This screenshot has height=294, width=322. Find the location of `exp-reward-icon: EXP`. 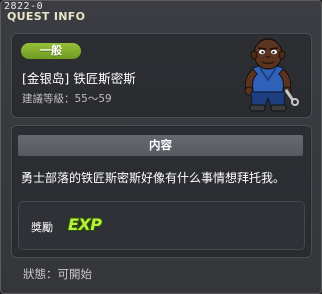

exp-reward-icon: EXP is located at coordinates (85, 224).